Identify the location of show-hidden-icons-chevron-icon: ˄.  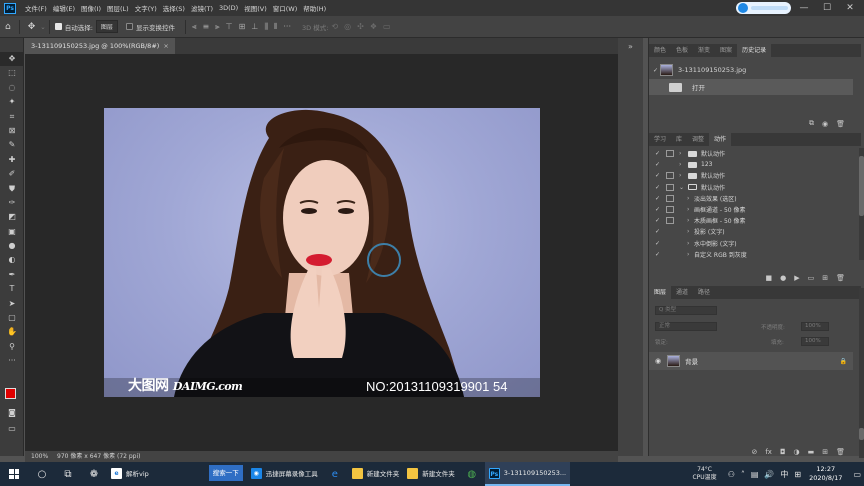
(743, 474).